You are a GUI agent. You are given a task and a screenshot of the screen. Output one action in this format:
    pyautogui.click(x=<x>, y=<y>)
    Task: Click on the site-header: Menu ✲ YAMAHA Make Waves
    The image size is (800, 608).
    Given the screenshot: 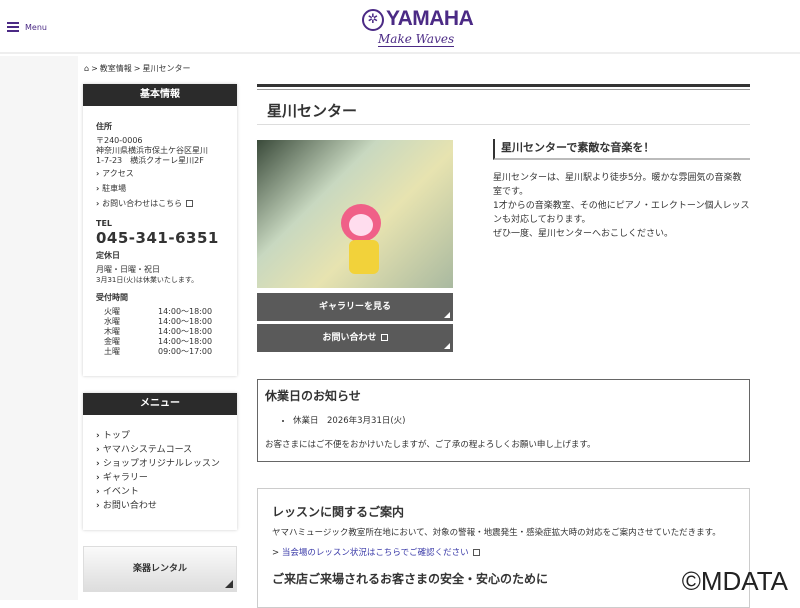 What is the action you would take?
    pyautogui.click(x=400, y=27)
    